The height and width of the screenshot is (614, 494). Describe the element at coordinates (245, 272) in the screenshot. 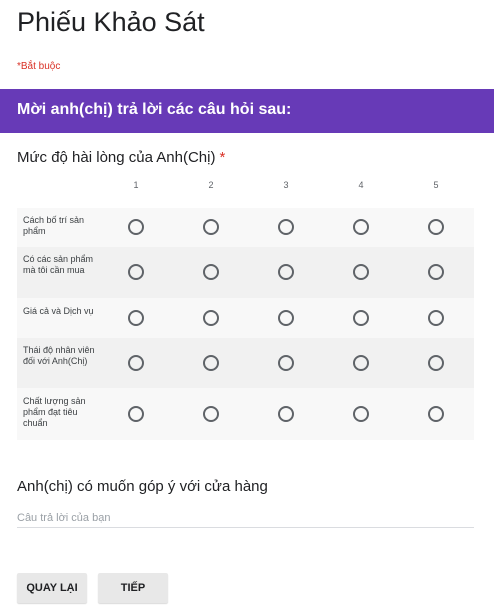

I see `grid-row-products-available: Có các sản phẩm mà tôi cần mua` at that location.